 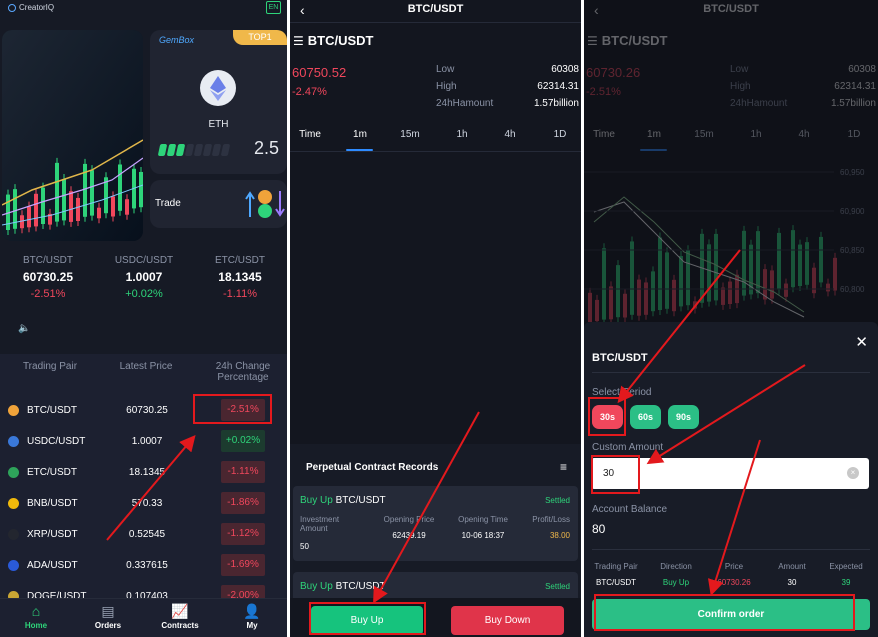 What do you see at coordinates (48, 274) in the screenshot?
I see `ticker-item: BTC/USDT 60730.25 -2.51%` at bounding box center [48, 274].